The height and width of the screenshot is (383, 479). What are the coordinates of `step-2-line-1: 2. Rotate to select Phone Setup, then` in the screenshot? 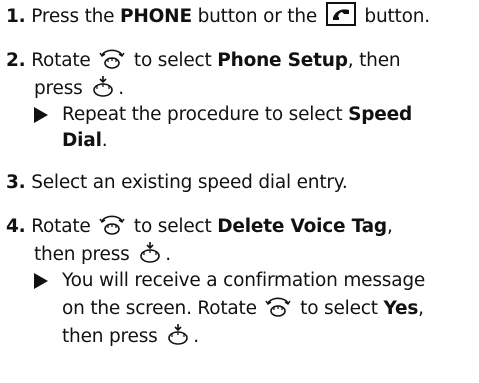 It's located at (241, 60).